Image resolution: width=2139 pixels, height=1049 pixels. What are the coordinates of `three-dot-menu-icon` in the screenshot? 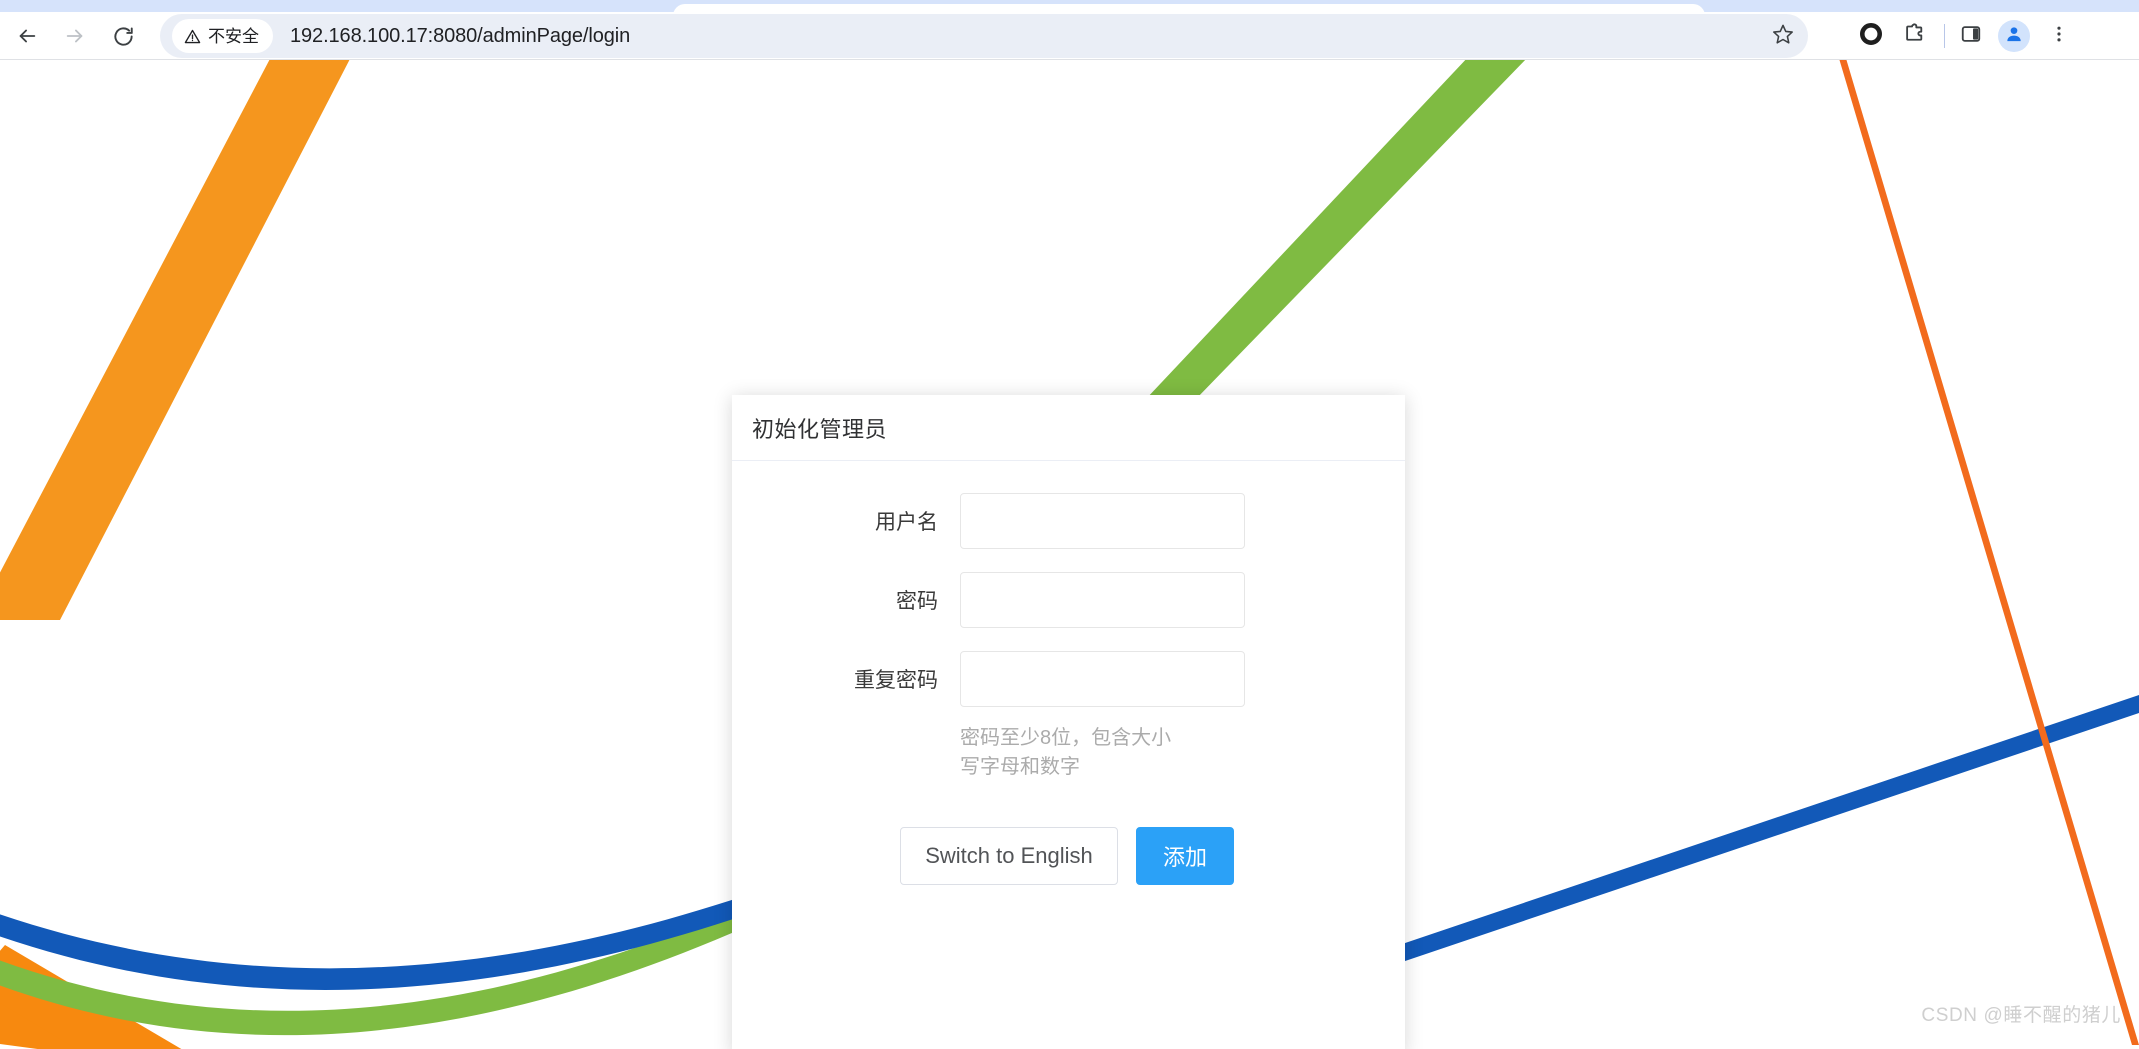 It's located at (2059, 36).